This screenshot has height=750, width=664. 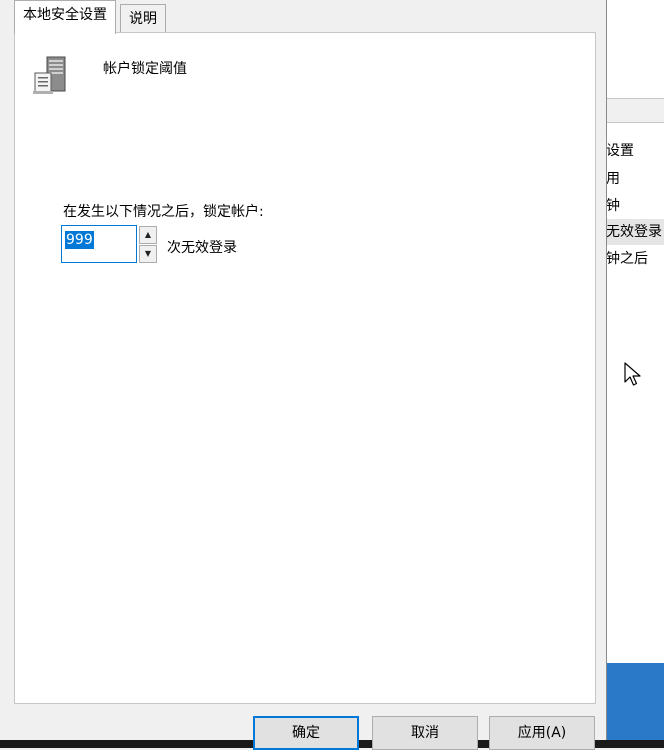 I want to click on background-window-top, so click(x=635, y=50).